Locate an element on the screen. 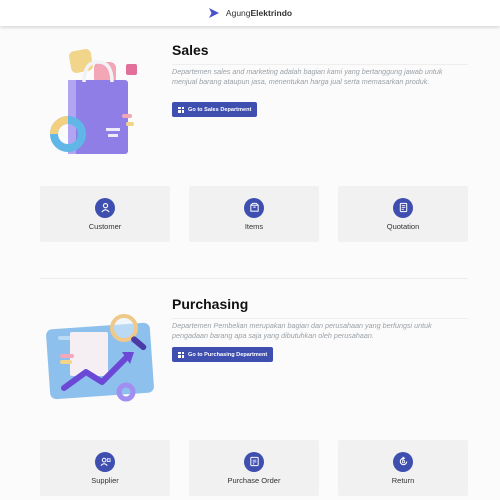 The height and width of the screenshot is (500, 500). go-to-purchasing-button: Go to Purchasing Department is located at coordinates (223, 354).